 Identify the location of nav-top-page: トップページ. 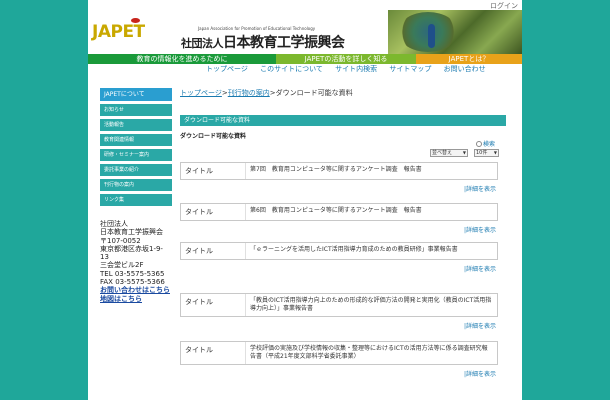
(227, 69).